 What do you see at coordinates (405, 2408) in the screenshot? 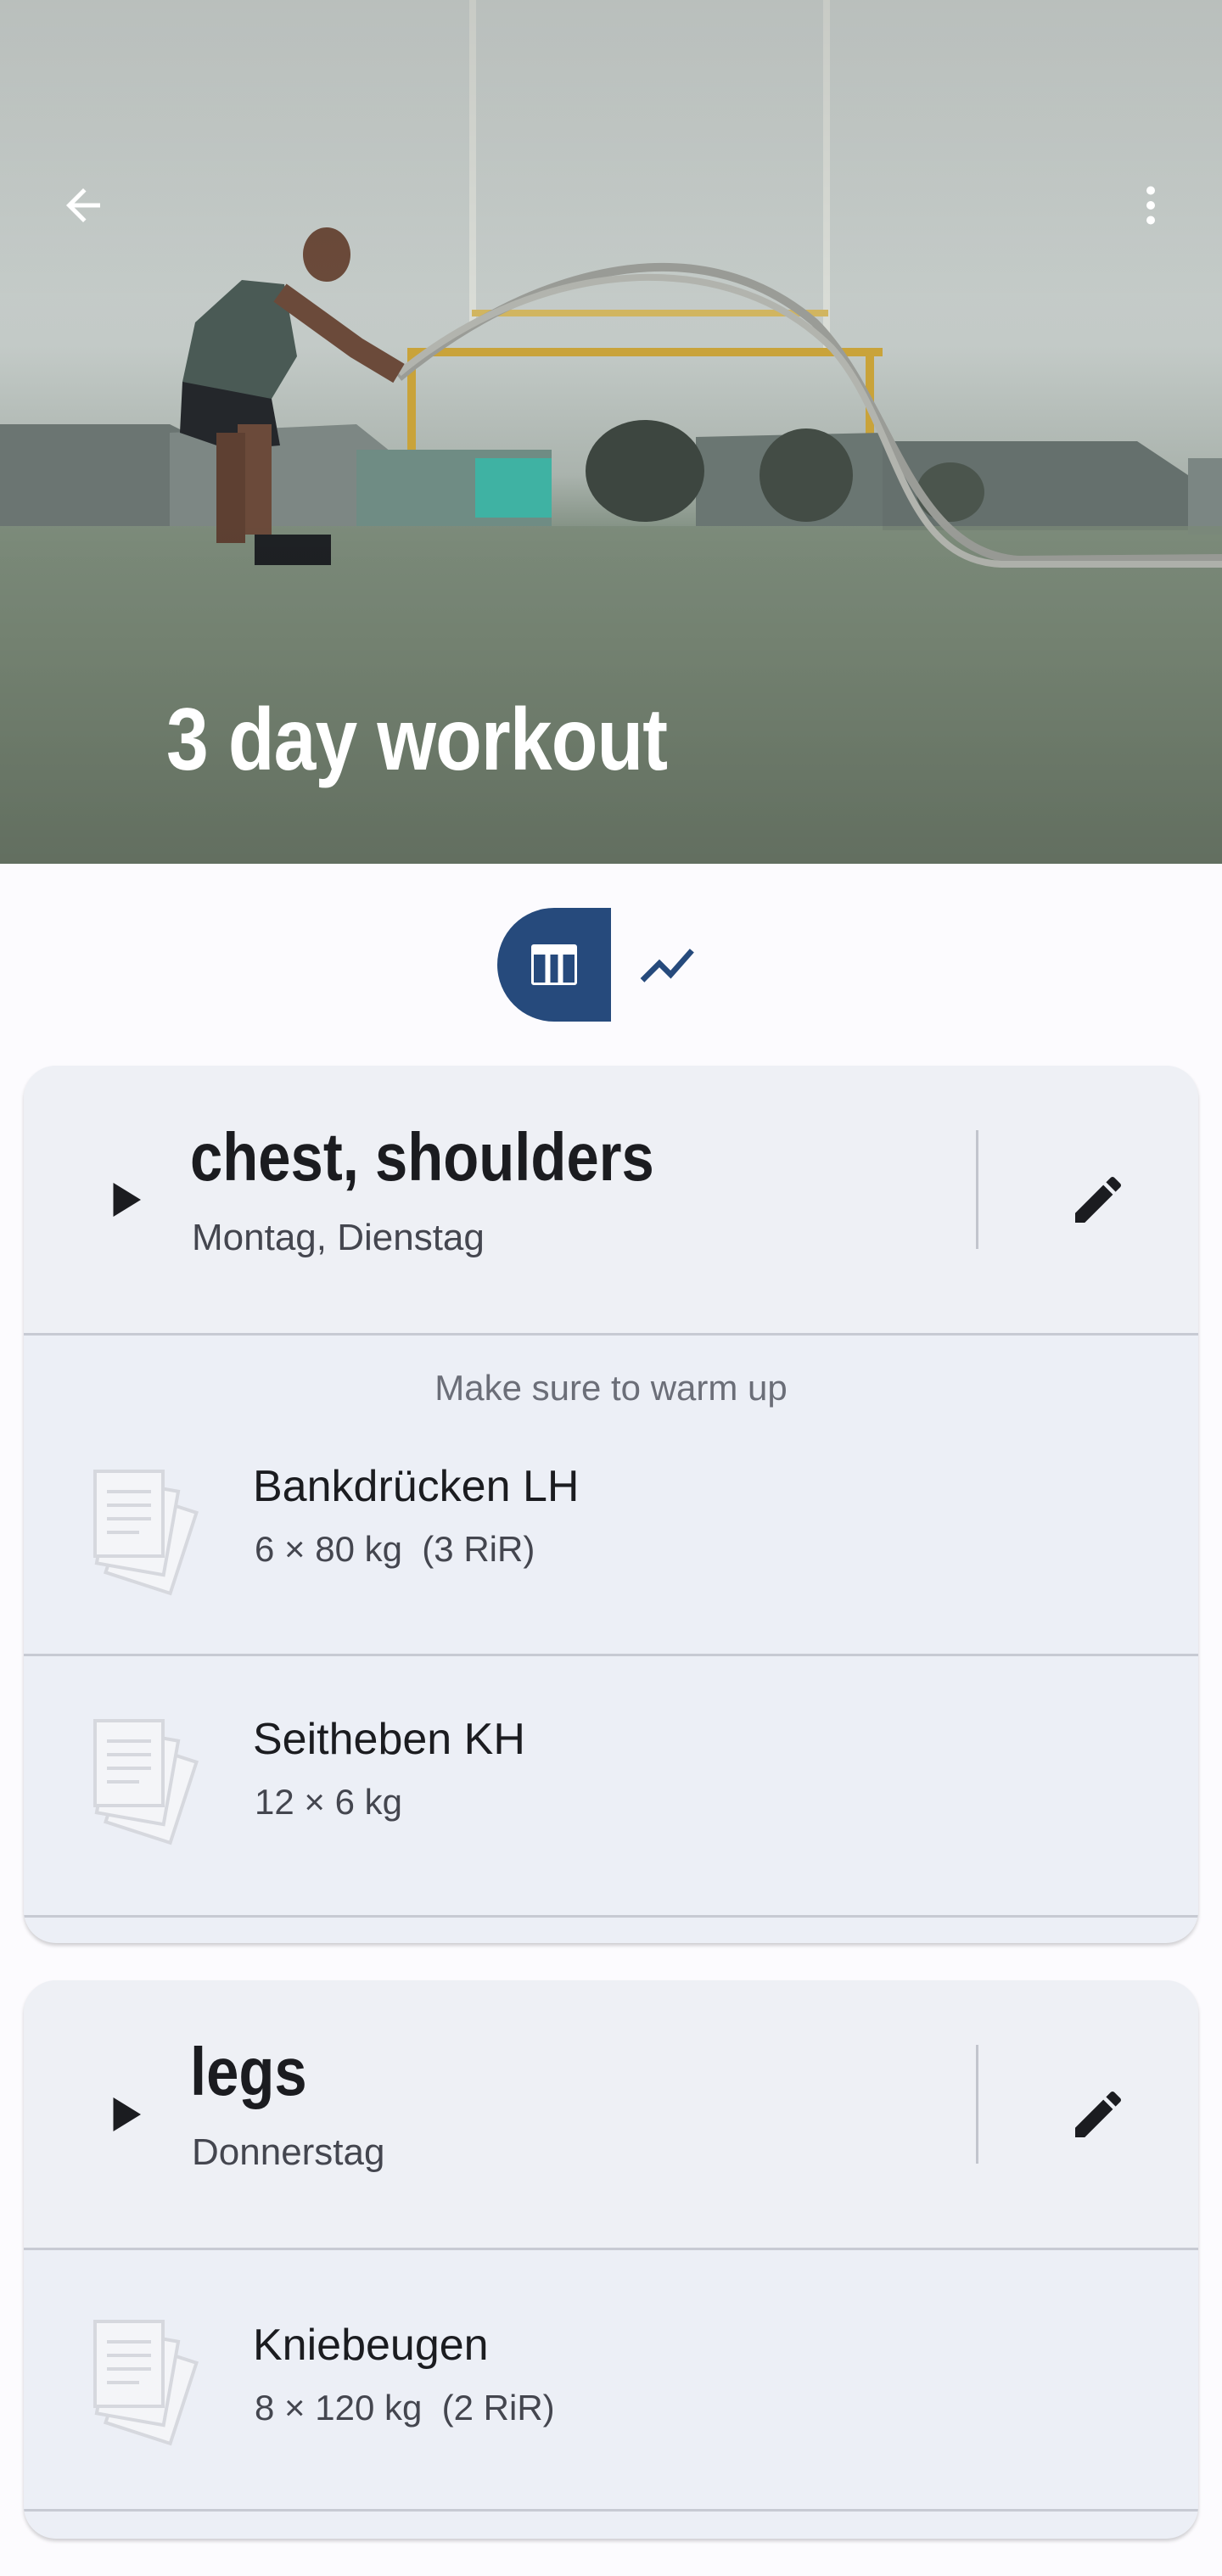
I see `exercise-sets: 8 × 120 kg (2 RiR)` at bounding box center [405, 2408].